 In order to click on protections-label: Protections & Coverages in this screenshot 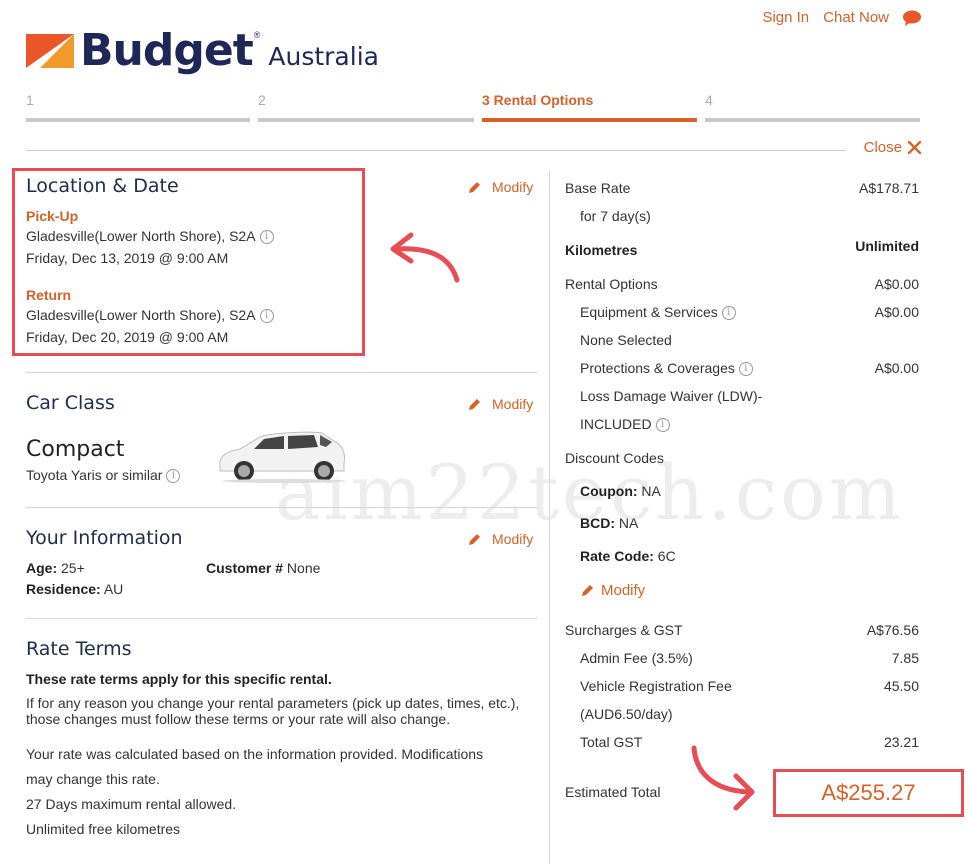, I will do `click(657, 368)`.